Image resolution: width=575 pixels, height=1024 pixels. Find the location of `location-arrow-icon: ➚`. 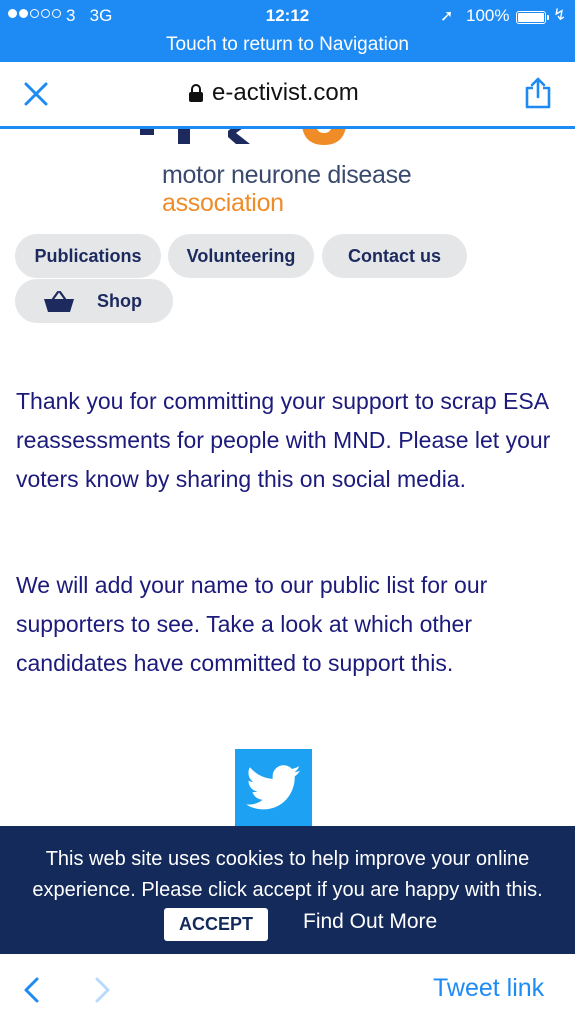

location-arrow-icon: ➚ is located at coordinates (447, 16).